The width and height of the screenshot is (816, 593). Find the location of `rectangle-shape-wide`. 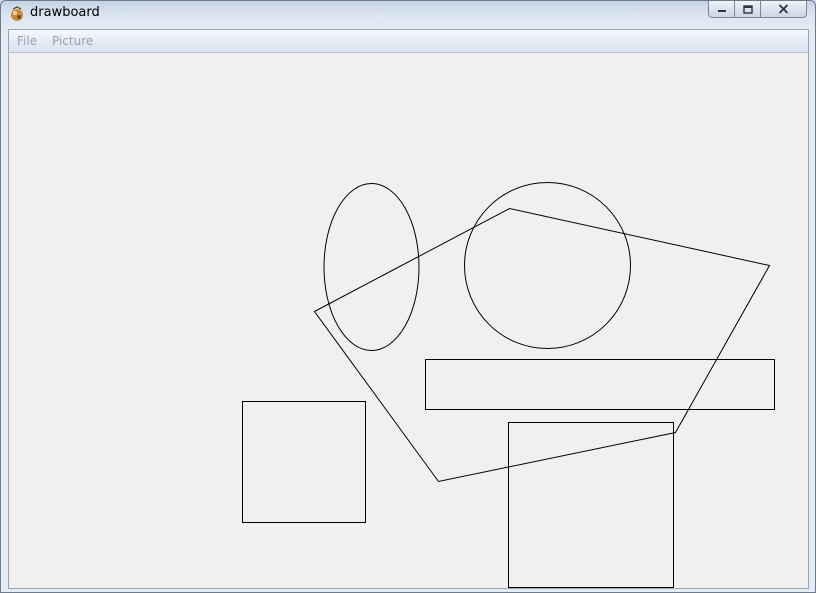

rectangle-shape-wide is located at coordinates (600, 384).